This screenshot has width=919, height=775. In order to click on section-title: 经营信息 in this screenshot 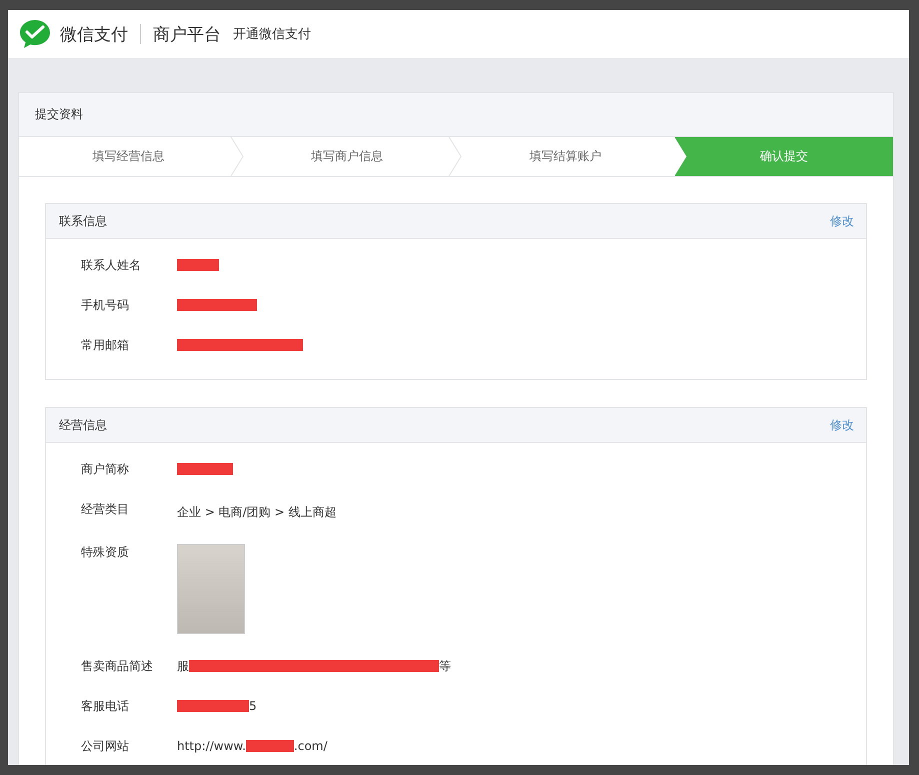, I will do `click(83, 425)`.